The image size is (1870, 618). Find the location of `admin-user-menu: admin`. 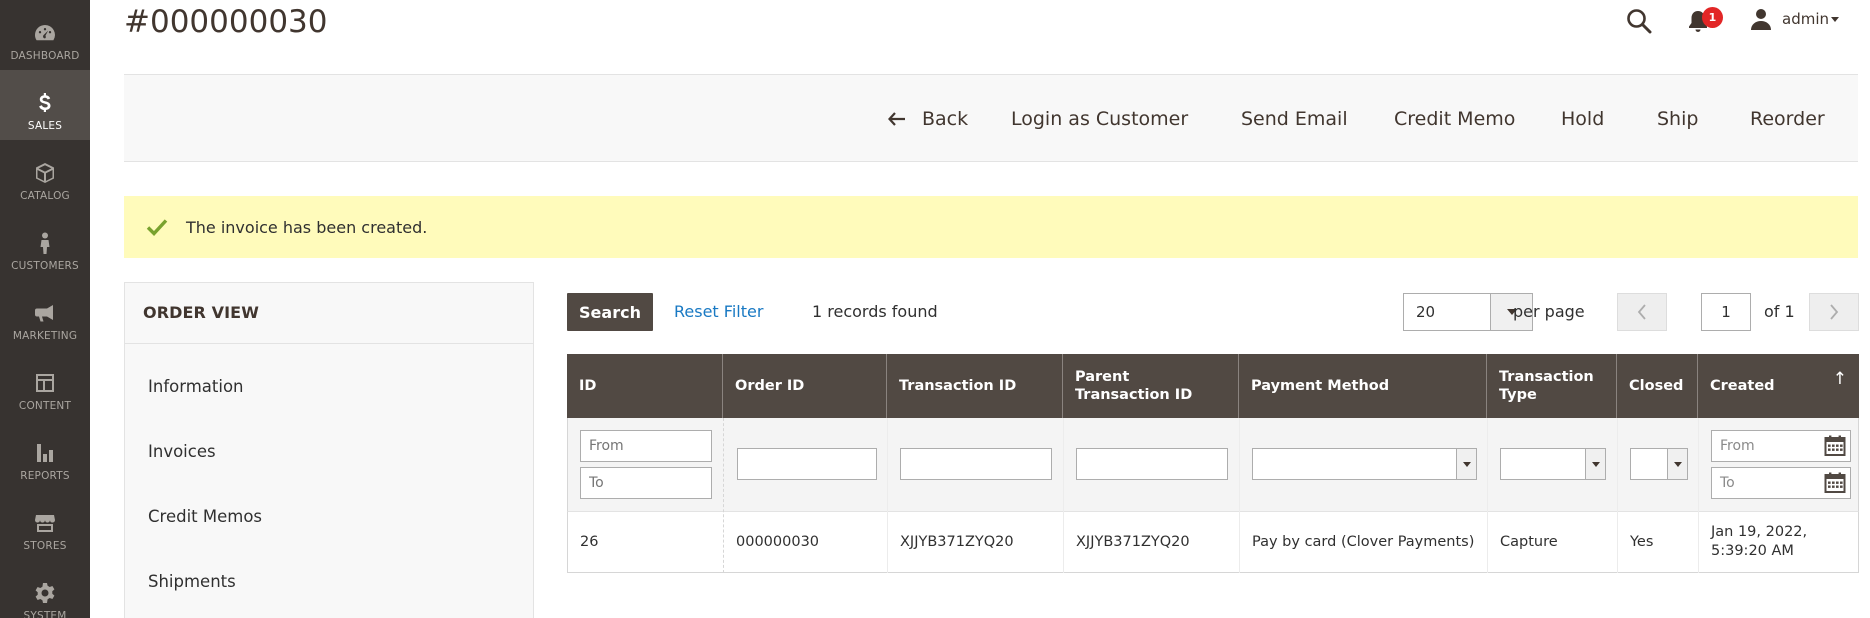

admin-user-menu: admin is located at coordinates (1805, 19).